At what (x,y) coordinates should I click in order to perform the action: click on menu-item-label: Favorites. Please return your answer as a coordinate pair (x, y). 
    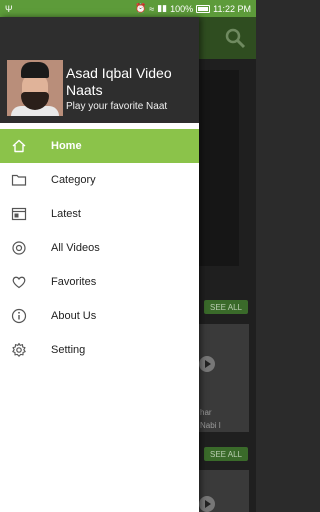
    Looking at the image, I should click on (74, 282).